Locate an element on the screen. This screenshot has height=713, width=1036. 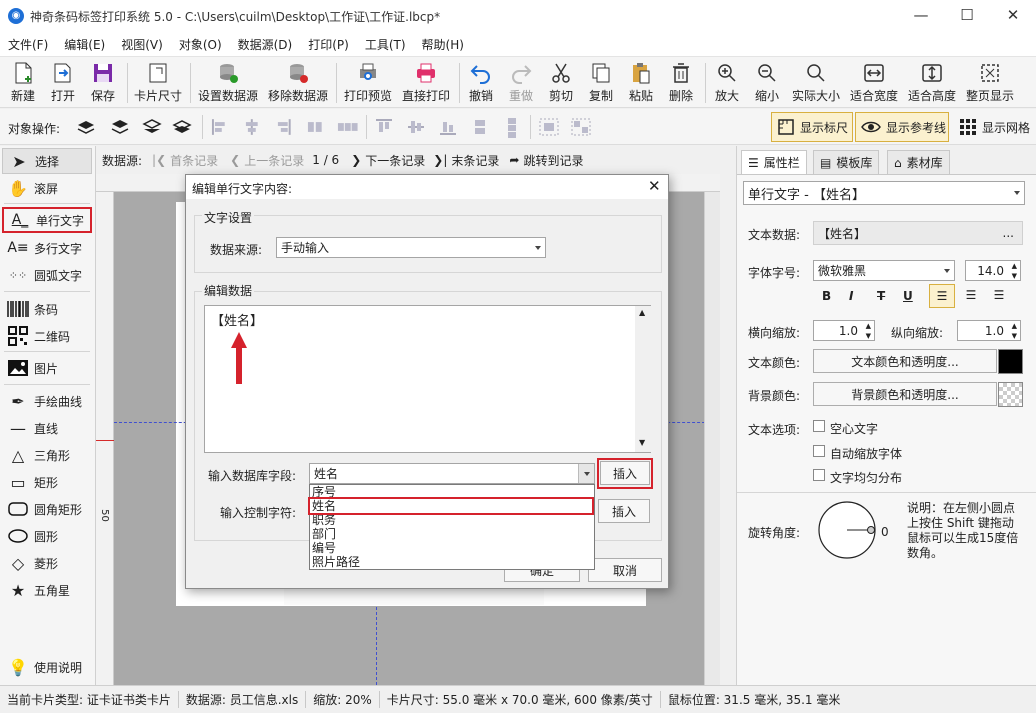
bold-button: B is located at coordinates (826, 296).